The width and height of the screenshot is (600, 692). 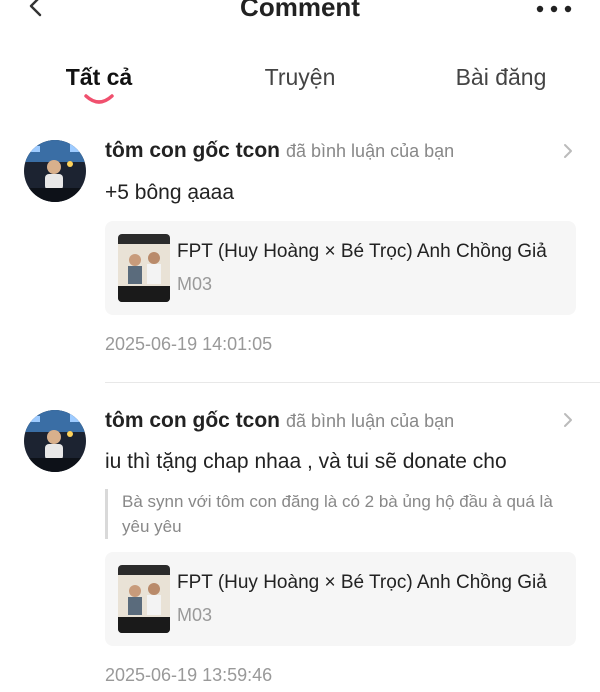 What do you see at coordinates (501, 77) in the screenshot?
I see `tab-posts: Bài đăng` at bounding box center [501, 77].